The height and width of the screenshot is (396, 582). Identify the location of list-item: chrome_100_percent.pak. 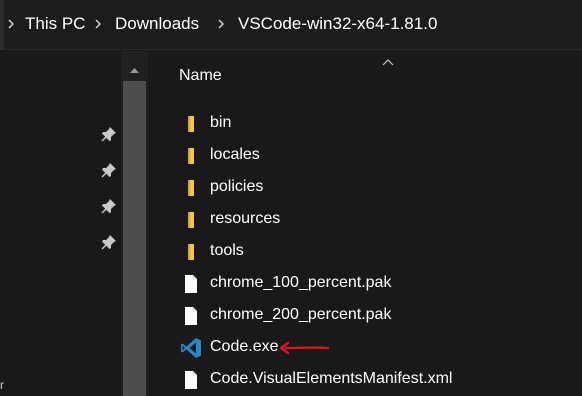
(376, 283).